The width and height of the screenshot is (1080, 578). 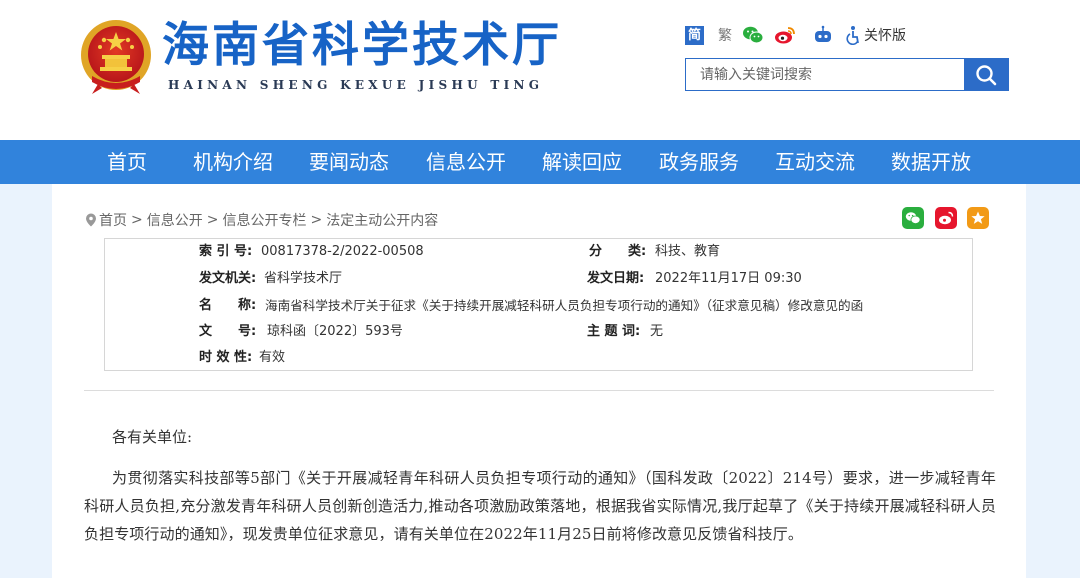 What do you see at coordinates (699, 162) in the screenshot?
I see `nav-item-services: 政务服务` at bounding box center [699, 162].